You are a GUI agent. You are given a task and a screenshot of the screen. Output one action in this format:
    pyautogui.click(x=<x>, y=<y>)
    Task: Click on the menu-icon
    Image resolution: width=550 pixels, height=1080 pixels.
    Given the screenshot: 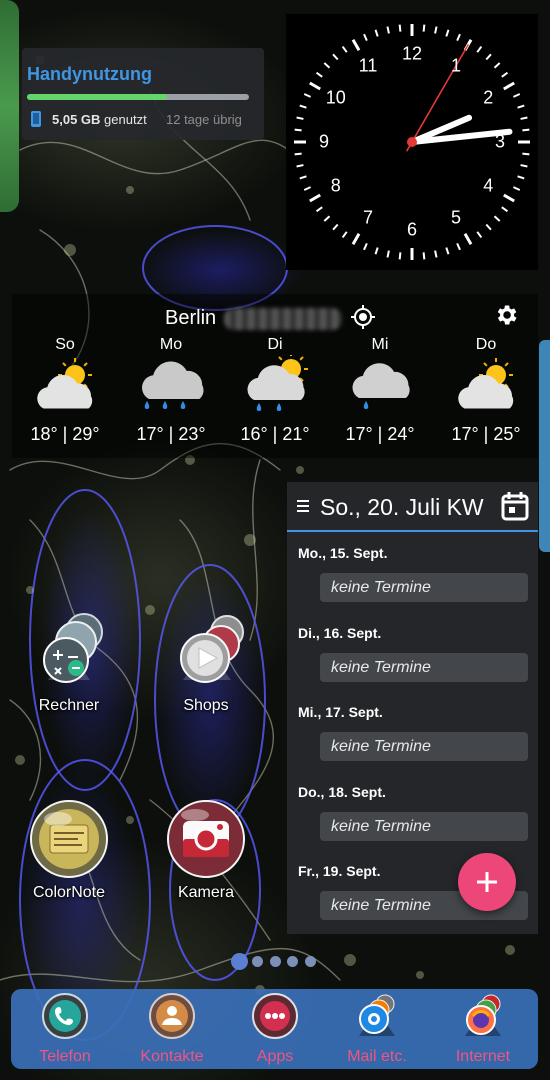 What is the action you would take?
    pyautogui.click(x=303, y=508)
    